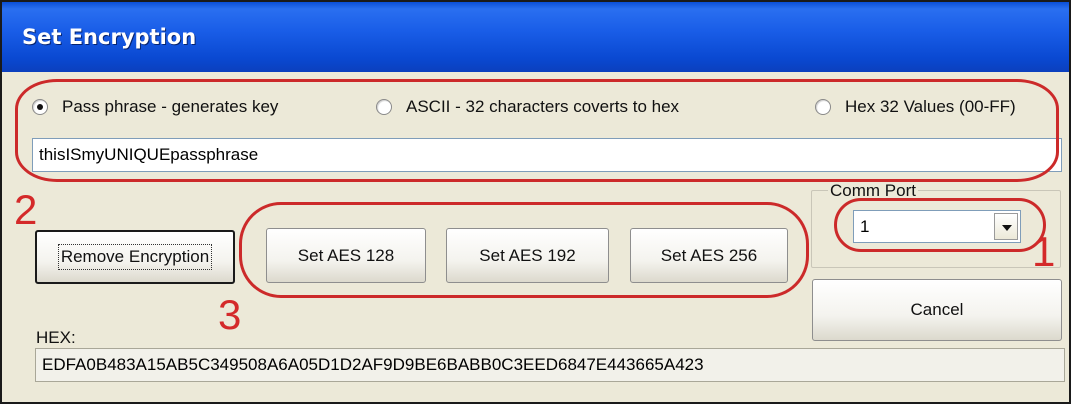 The image size is (1076, 409). I want to click on annotation-number-2: 2, so click(26, 209).